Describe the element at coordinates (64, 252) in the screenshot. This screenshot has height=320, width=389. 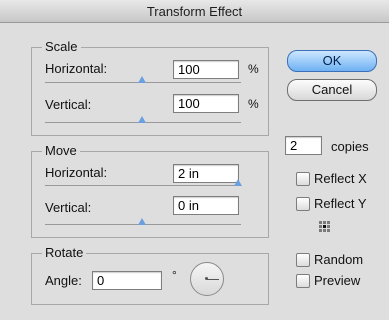
I see `rotate-legend: Rotate` at that location.